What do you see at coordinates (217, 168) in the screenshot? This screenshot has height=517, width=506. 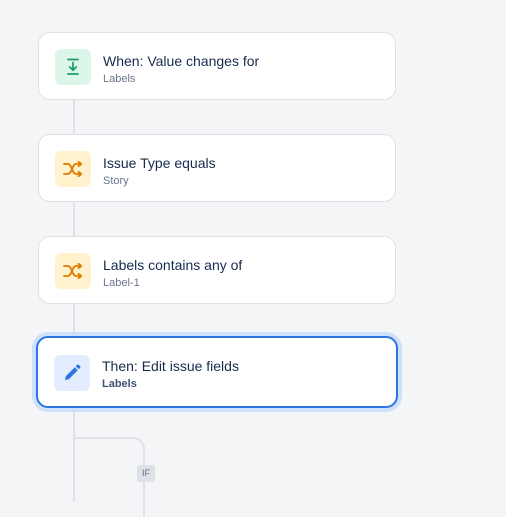 I see `condition-node-issue-type: Issue Type equals Story` at bounding box center [217, 168].